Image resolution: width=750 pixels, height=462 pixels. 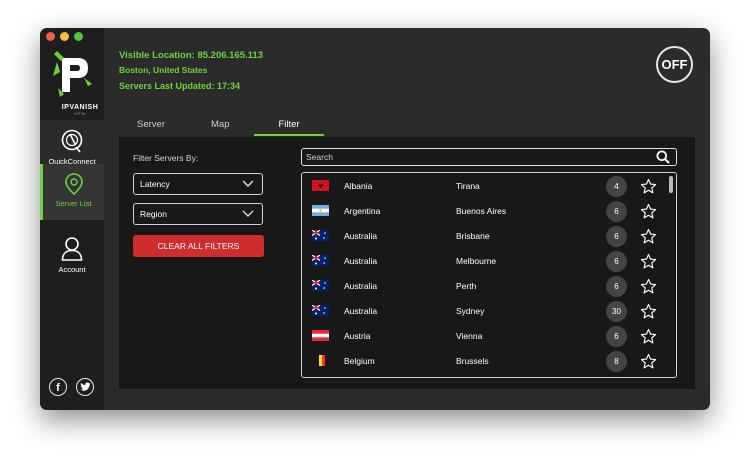 What do you see at coordinates (357, 336) in the screenshot?
I see `server-country: Austria` at bounding box center [357, 336].